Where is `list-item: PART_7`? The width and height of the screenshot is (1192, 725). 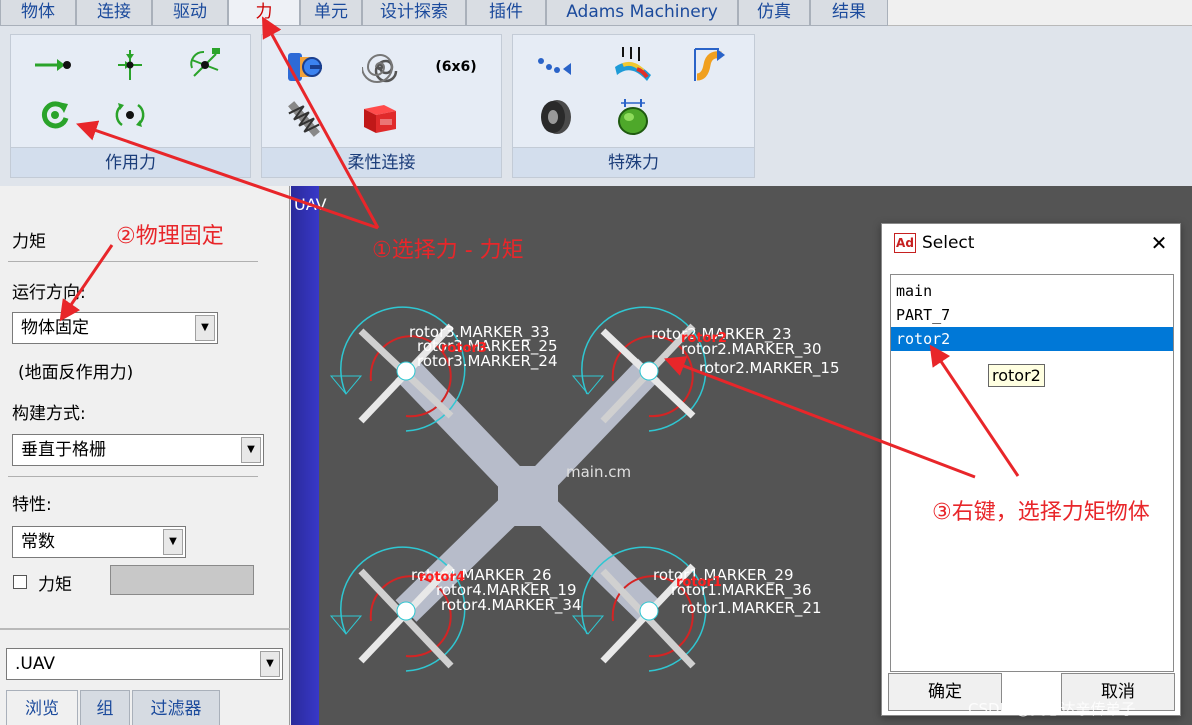 list-item: PART_7 is located at coordinates (1032, 315).